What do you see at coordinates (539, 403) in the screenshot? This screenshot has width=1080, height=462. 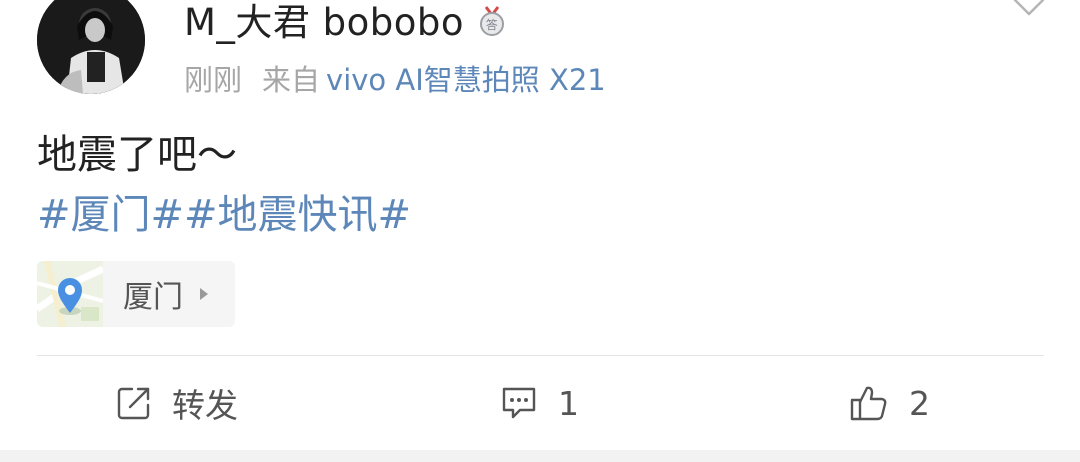 I see `comment-button: 1` at bounding box center [539, 403].